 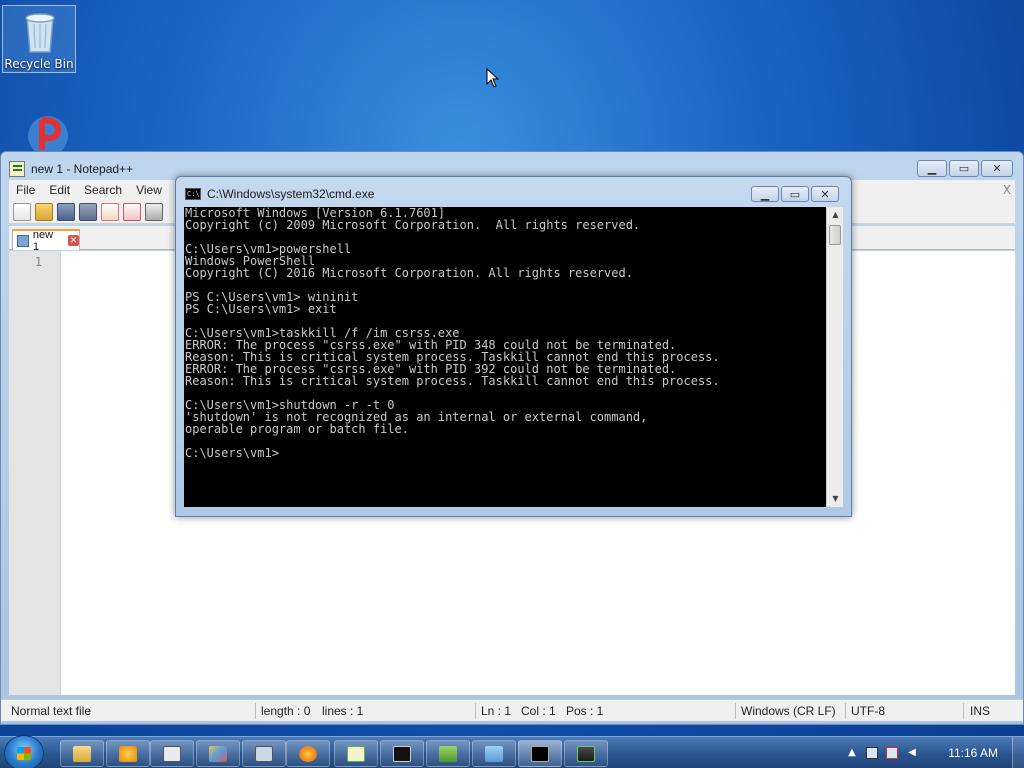 What do you see at coordinates (40, 33) in the screenshot?
I see `trash-icon` at bounding box center [40, 33].